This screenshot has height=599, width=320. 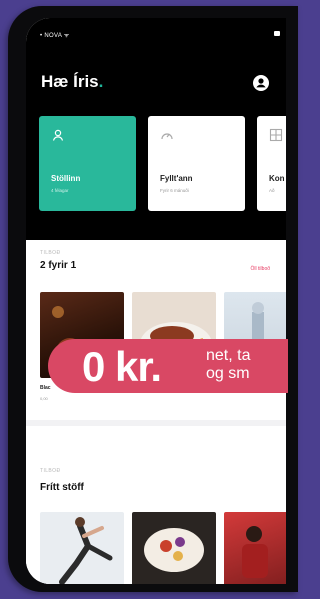 I want to click on card-subtitle: 4 félagar, so click(x=60, y=190).